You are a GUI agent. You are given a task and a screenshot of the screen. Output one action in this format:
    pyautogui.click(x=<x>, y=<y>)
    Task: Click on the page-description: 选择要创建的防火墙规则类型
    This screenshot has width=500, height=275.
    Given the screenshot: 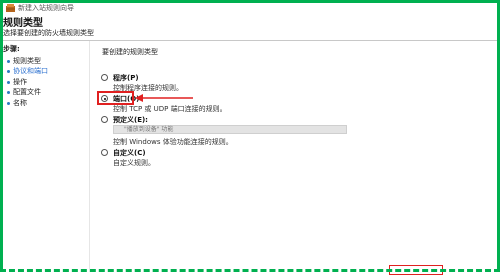 What is the action you would take?
    pyautogui.click(x=48, y=33)
    